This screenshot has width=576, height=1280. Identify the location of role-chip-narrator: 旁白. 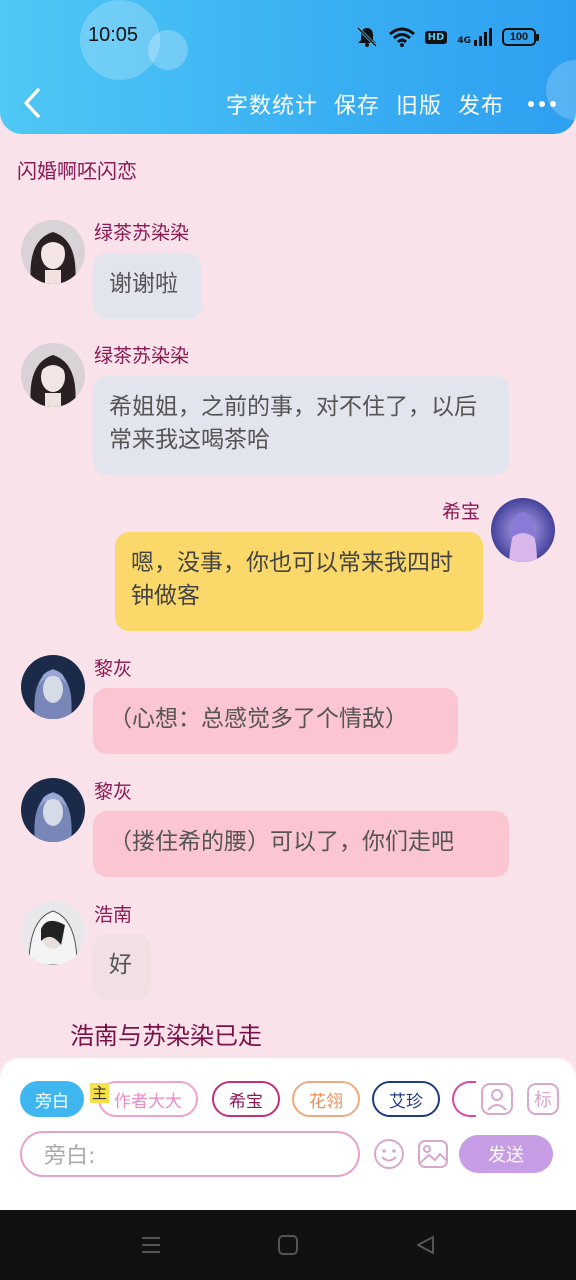
(52, 1099).